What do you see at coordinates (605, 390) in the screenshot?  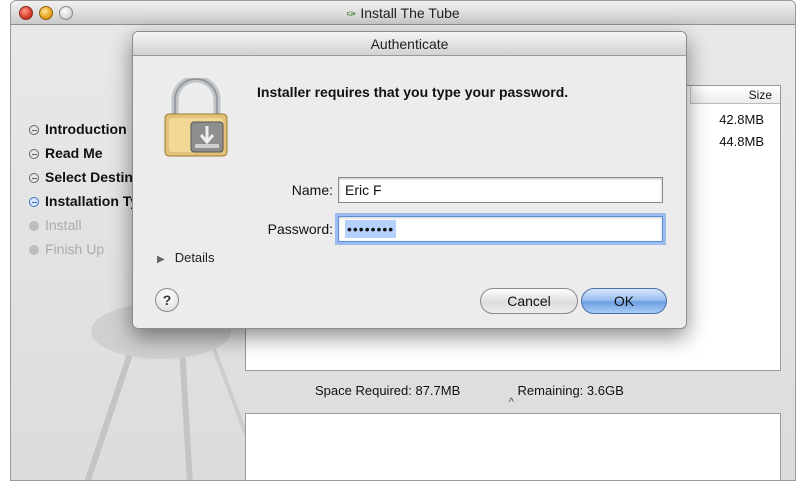 I see `remaining-value: 3.6GB` at bounding box center [605, 390].